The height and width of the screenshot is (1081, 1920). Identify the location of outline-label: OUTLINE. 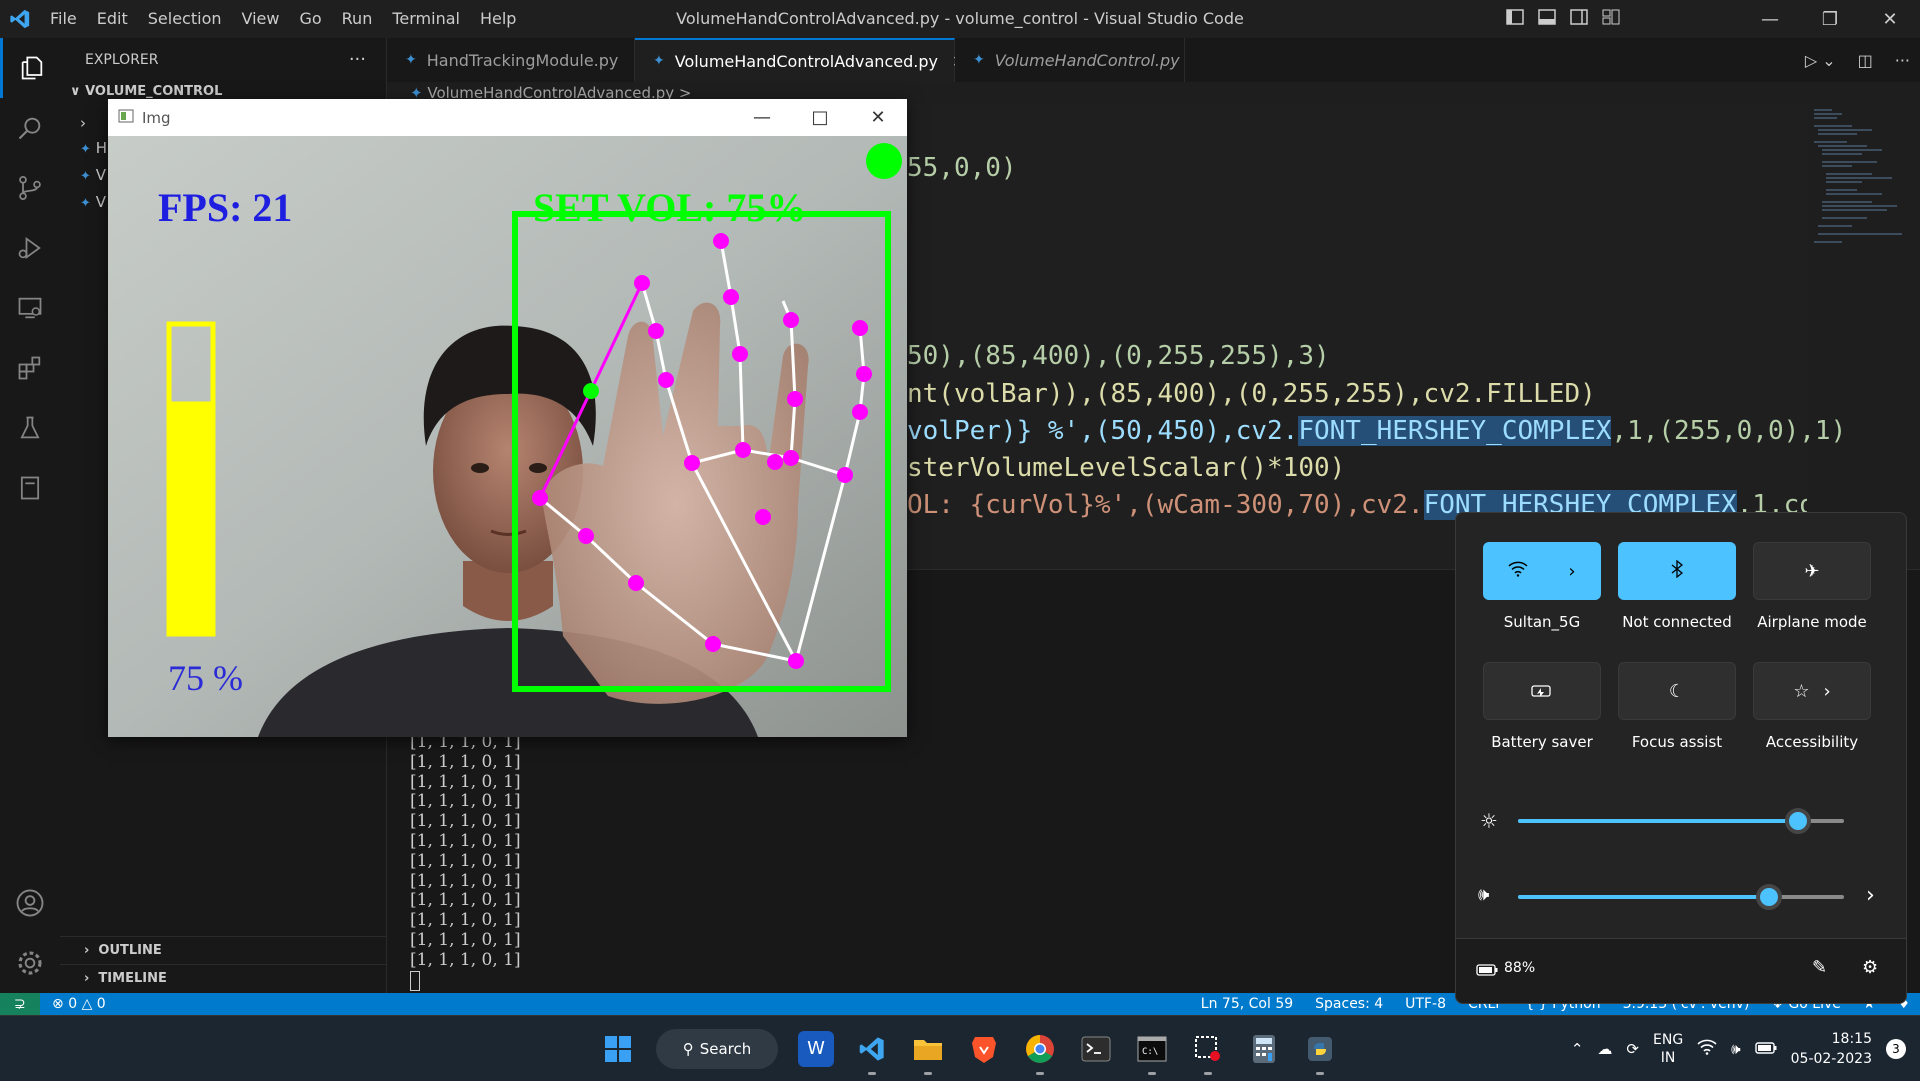
(130, 950).